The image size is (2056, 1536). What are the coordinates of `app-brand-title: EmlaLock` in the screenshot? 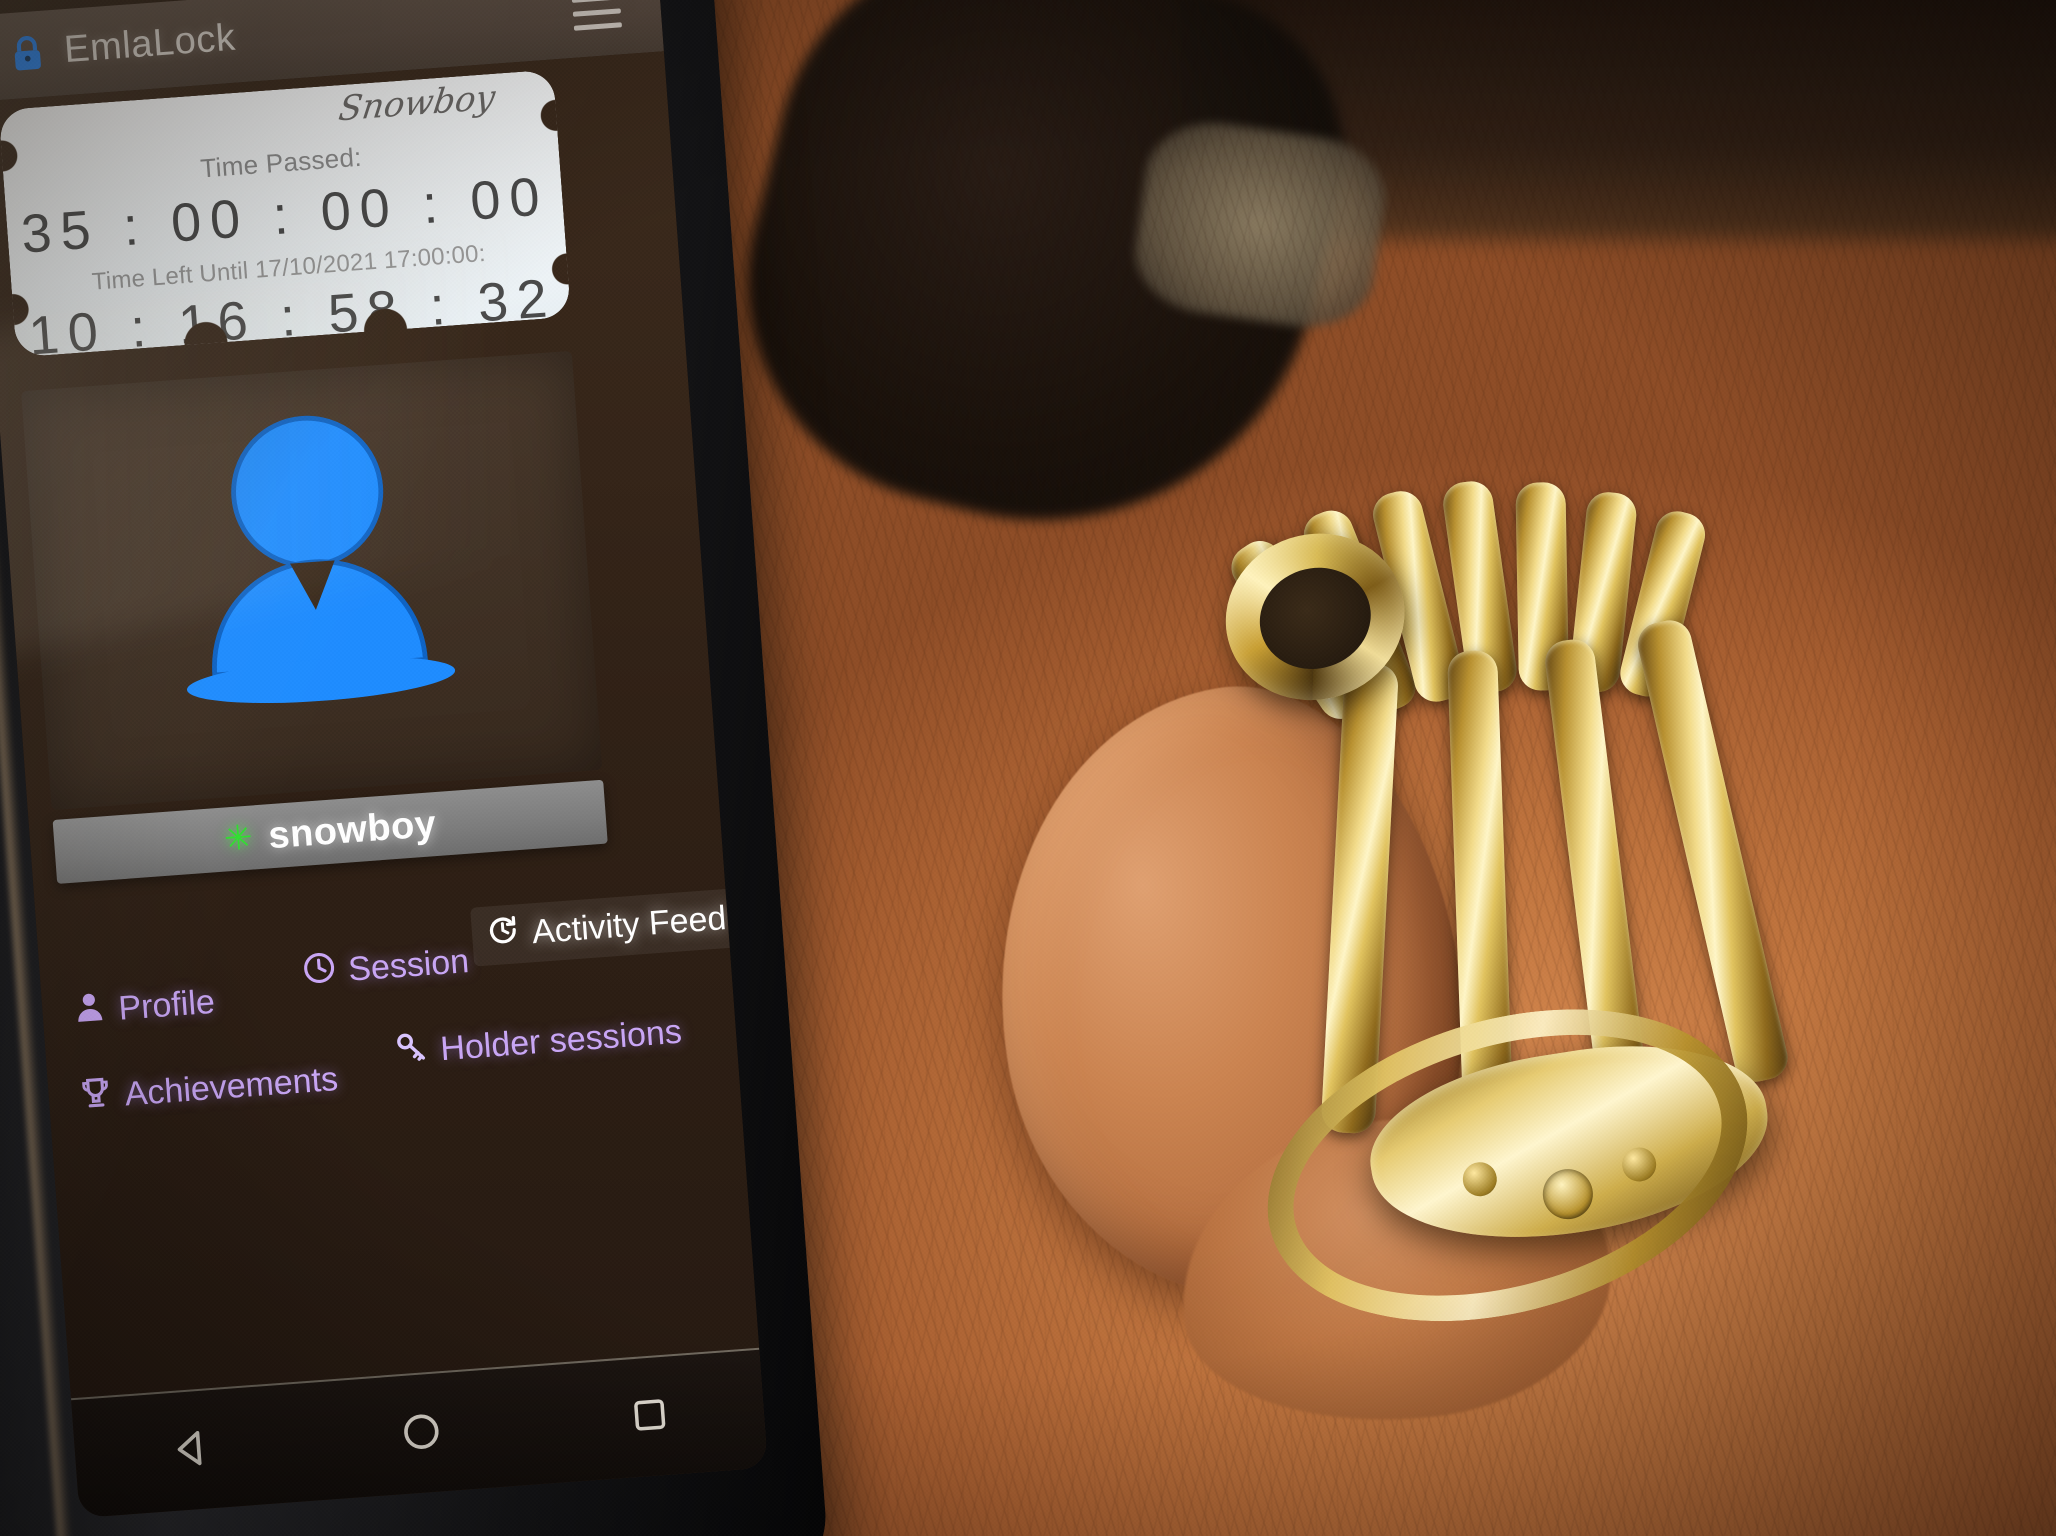 It's located at (149, 44).